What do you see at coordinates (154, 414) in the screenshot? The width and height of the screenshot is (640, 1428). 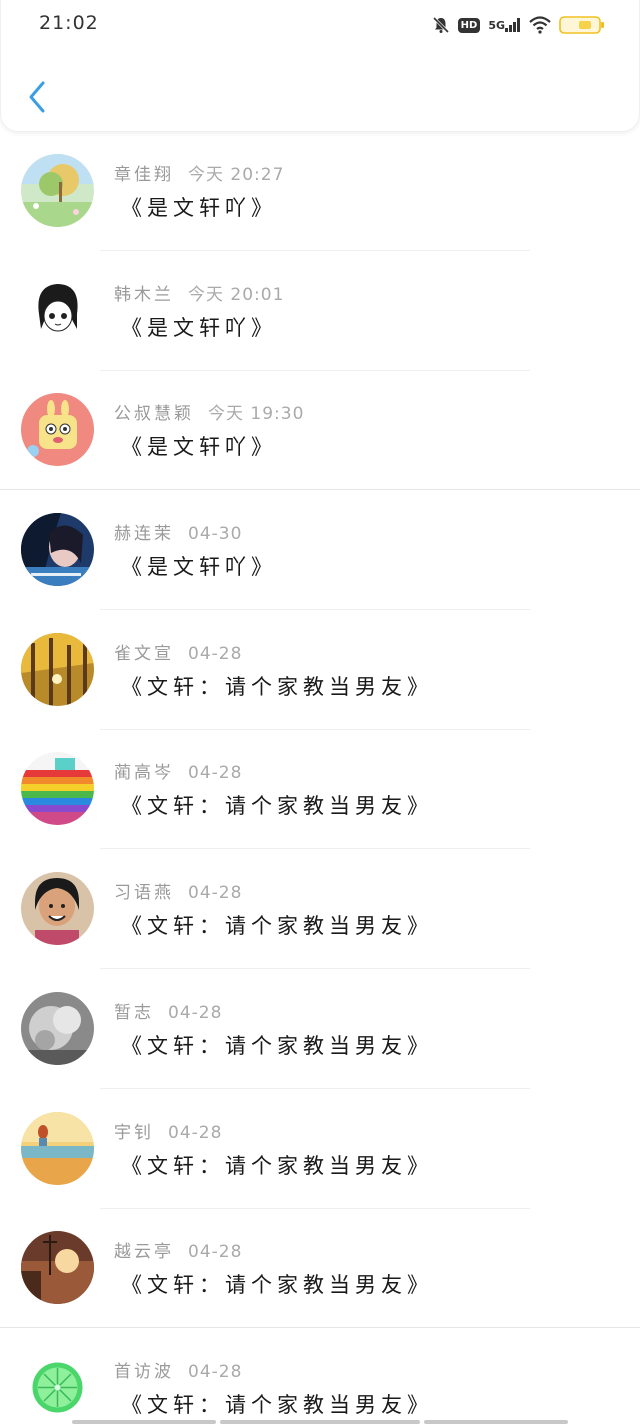 I see `user-name: 公叔慧颖` at bounding box center [154, 414].